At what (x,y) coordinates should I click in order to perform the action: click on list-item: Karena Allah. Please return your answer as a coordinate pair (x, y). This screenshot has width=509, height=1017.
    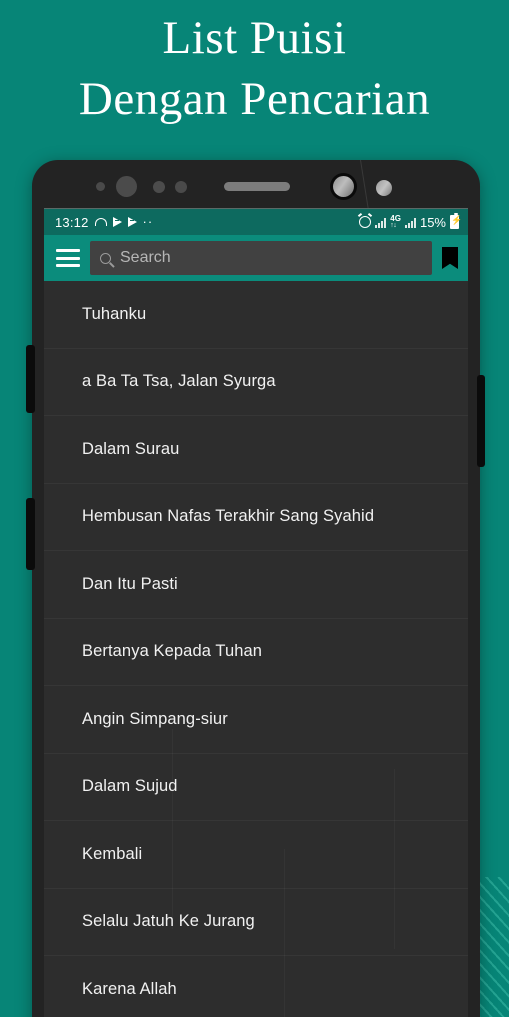
    Looking at the image, I should click on (256, 986).